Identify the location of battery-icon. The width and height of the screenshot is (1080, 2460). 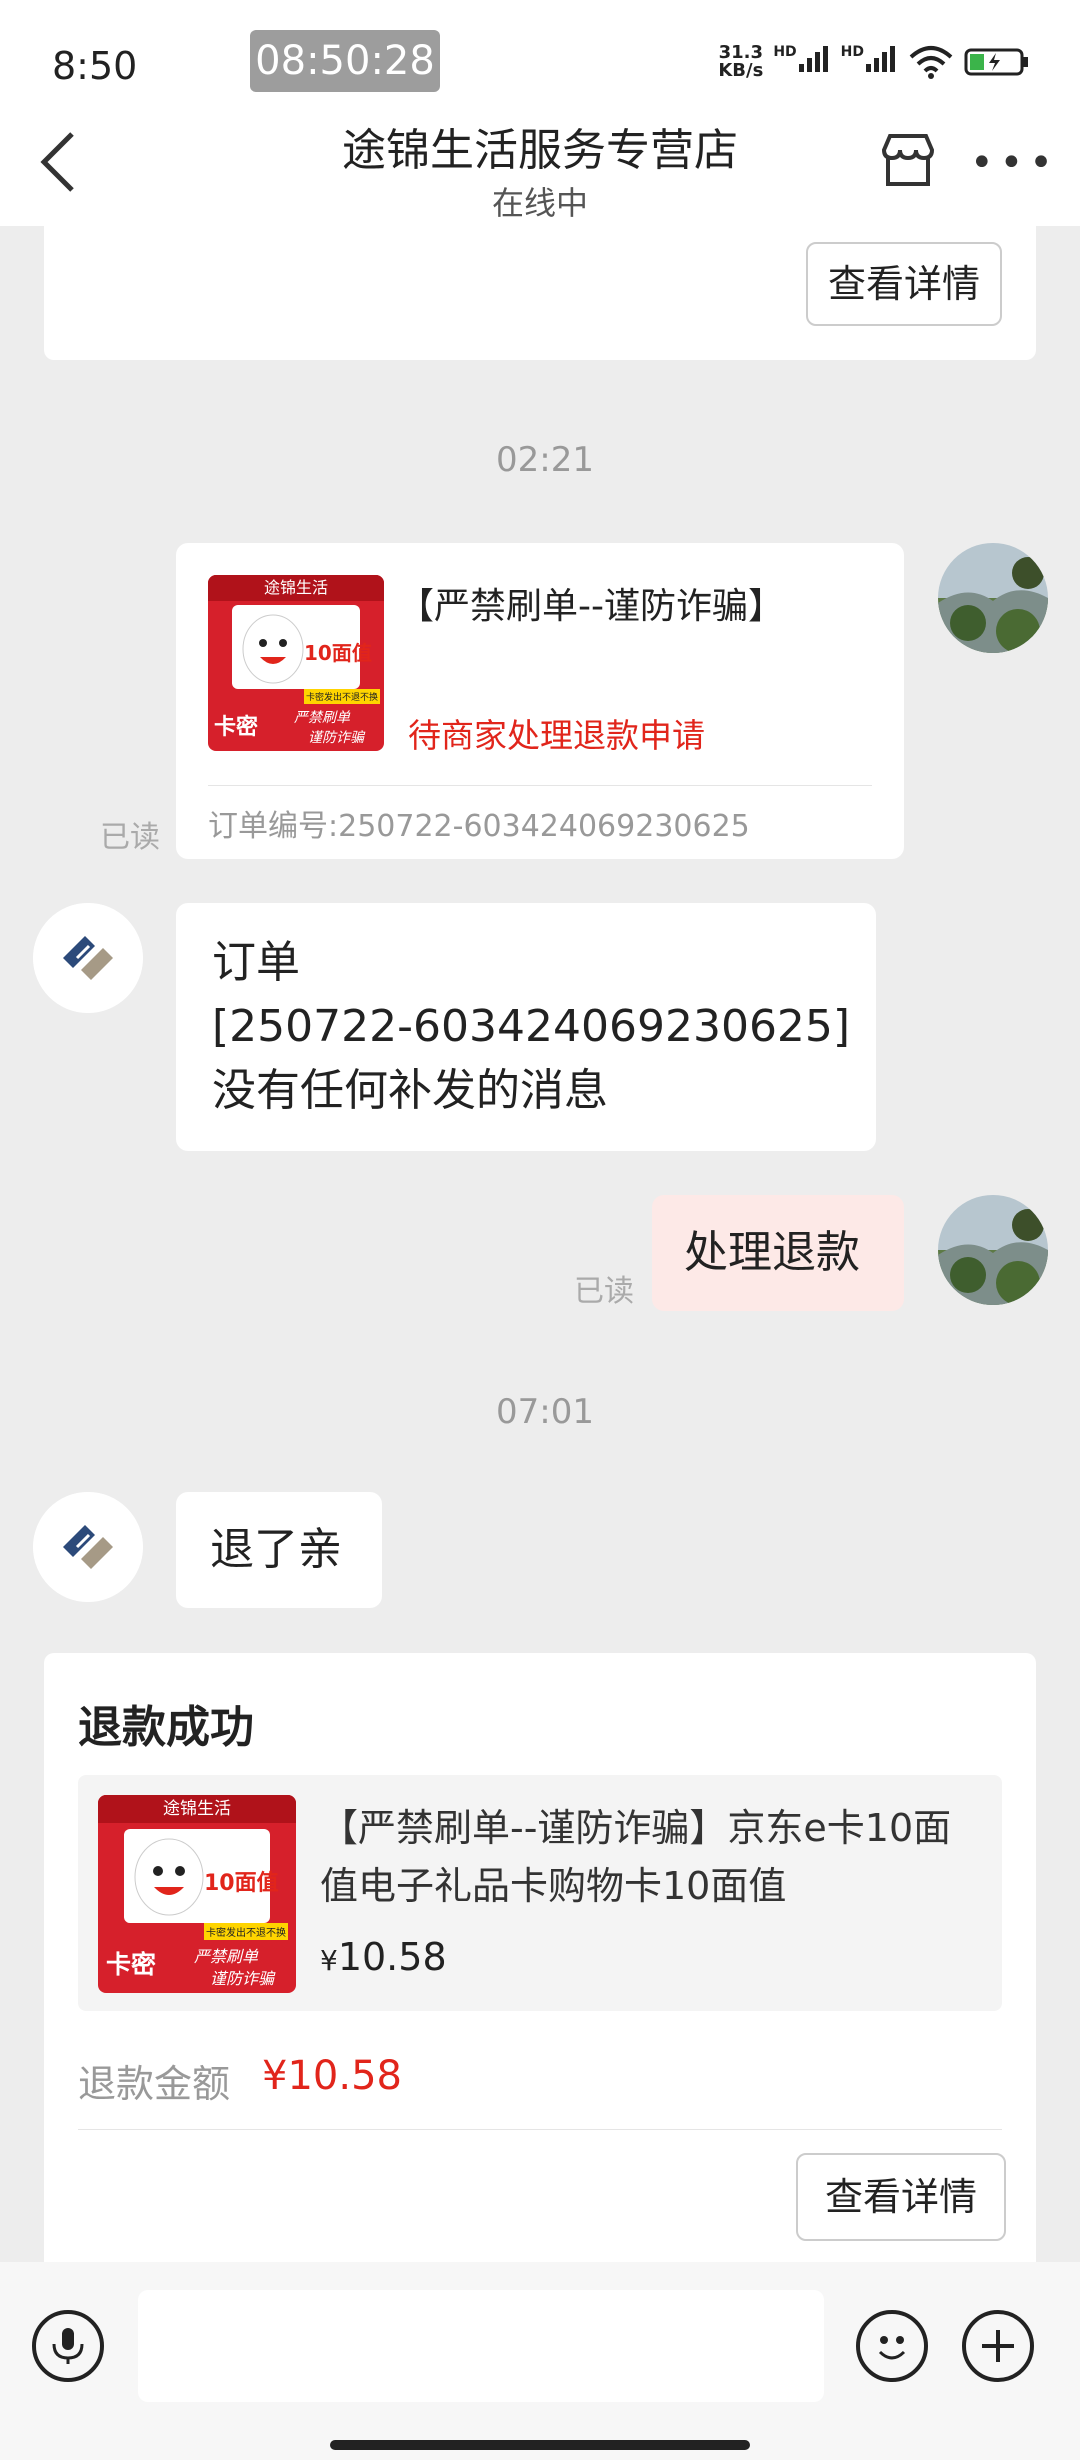
(996, 62).